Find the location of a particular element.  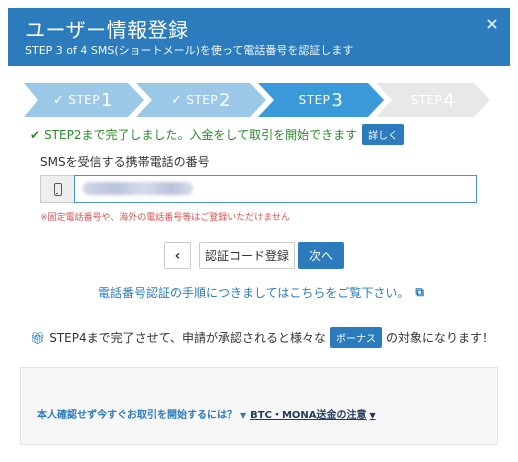

step-4-prefix: STEP is located at coordinates (426, 100).